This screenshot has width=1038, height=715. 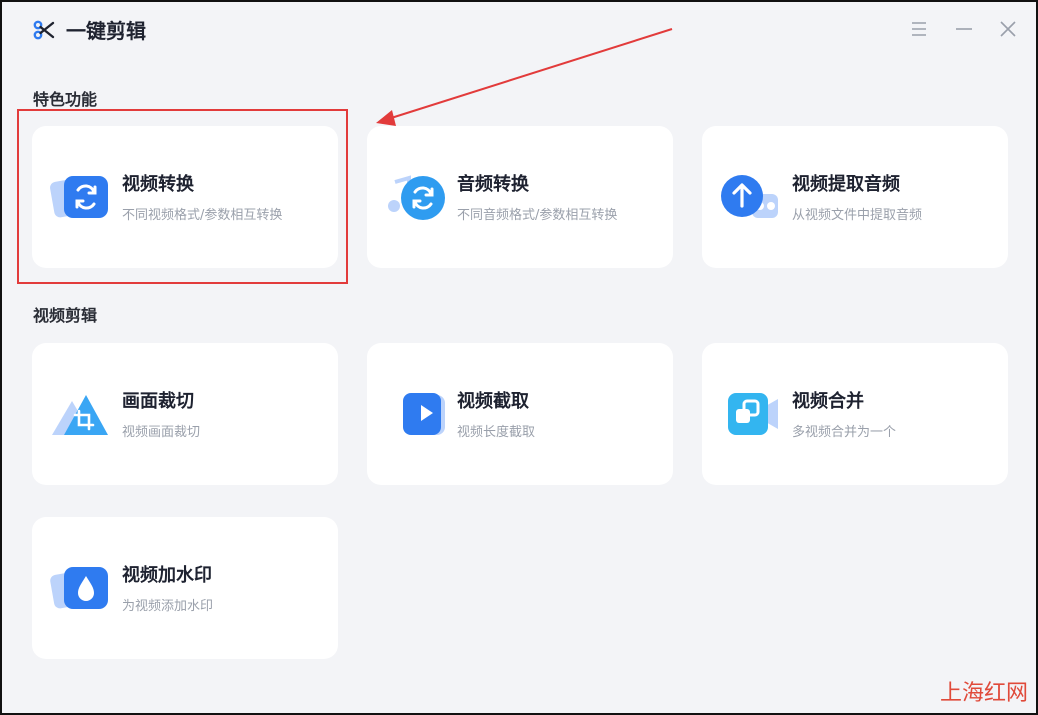 What do you see at coordinates (753, 414) in the screenshot?
I see `video-merge-icon` at bounding box center [753, 414].